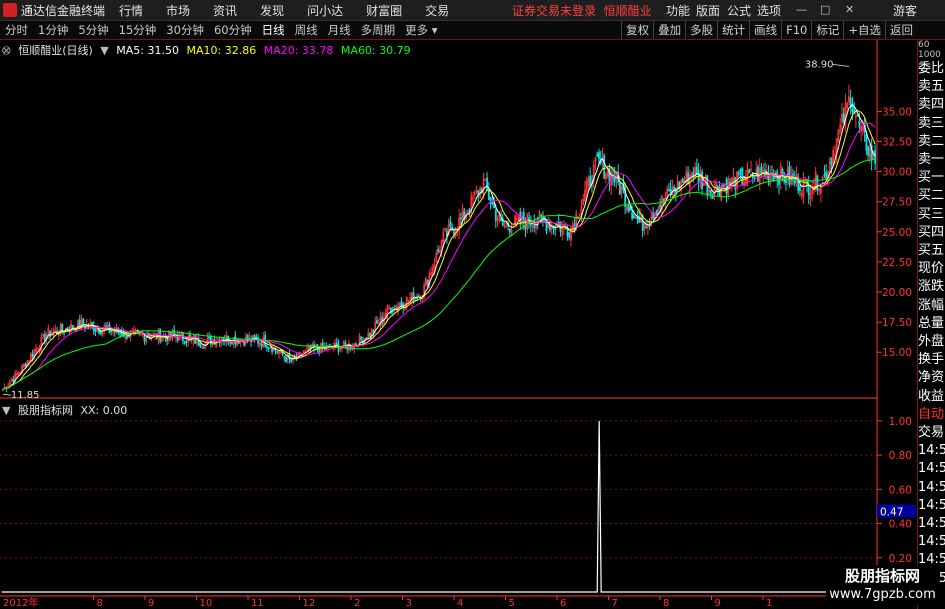 This screenshot has width=945, height=609. Describe the element at coordinates (931, 251) in the screenshot. I see `panel-item: 买五` at that location.